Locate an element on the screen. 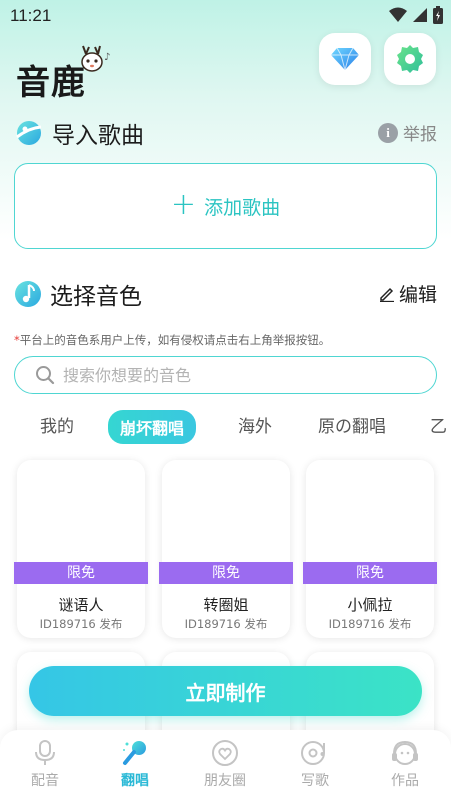 The width and height of the screenshot is (451, 801). nav-item-write-song: 写歌 is located at coordinates (315, 764).